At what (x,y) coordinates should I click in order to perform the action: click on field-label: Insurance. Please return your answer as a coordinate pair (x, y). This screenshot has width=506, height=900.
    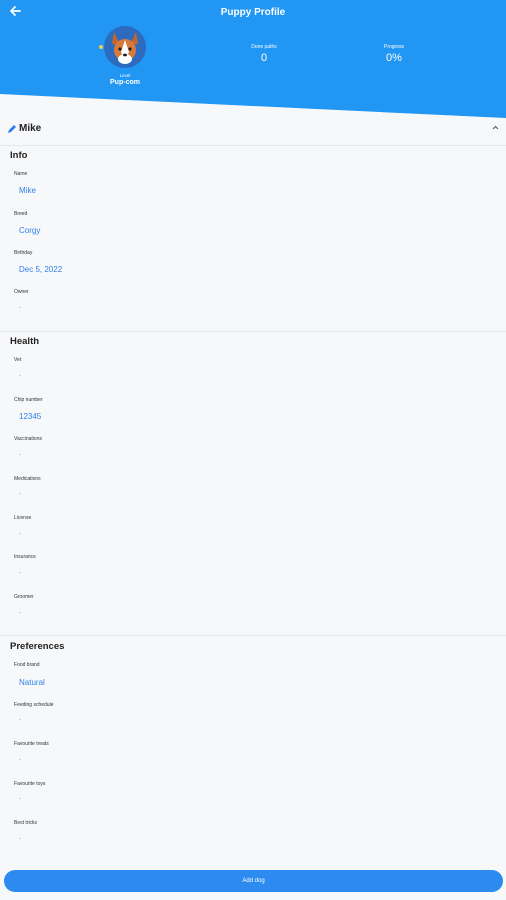
    Looking at the image, I should click on (25, 557).